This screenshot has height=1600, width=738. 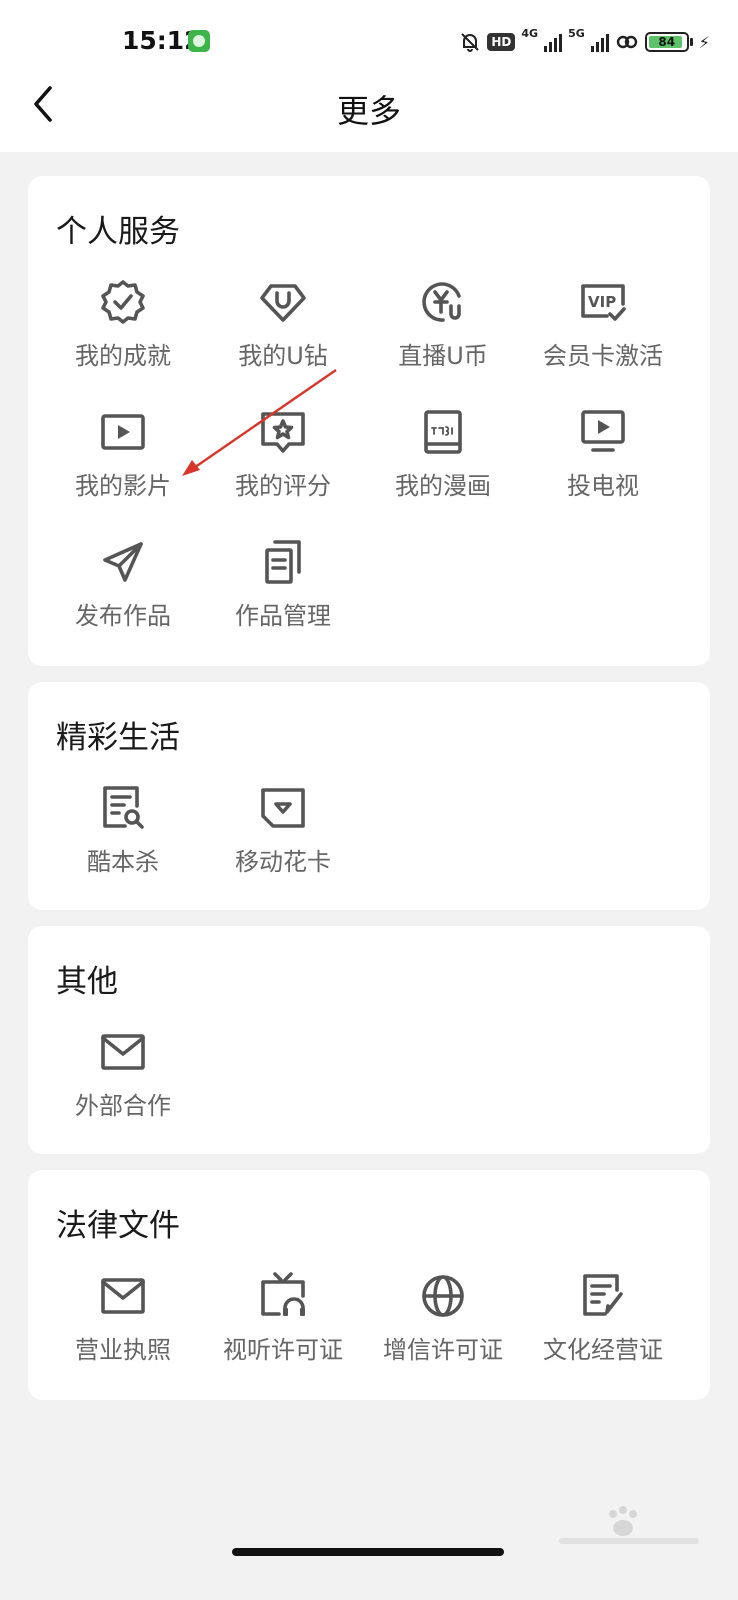 I want to click on baidu-paw-watermark, so click(x=629, y=1525).